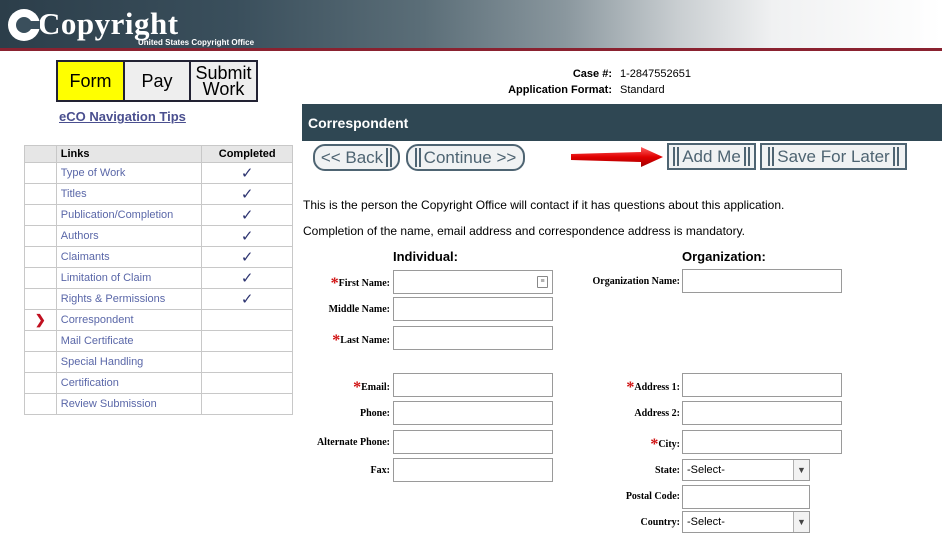 This screenshot has width=942, height=548. What do you see at coordinates (129, 341) in the screenshot?
I see `nav-link-mail-certificate: Mail Certificate` at bounding box center [129, 341].